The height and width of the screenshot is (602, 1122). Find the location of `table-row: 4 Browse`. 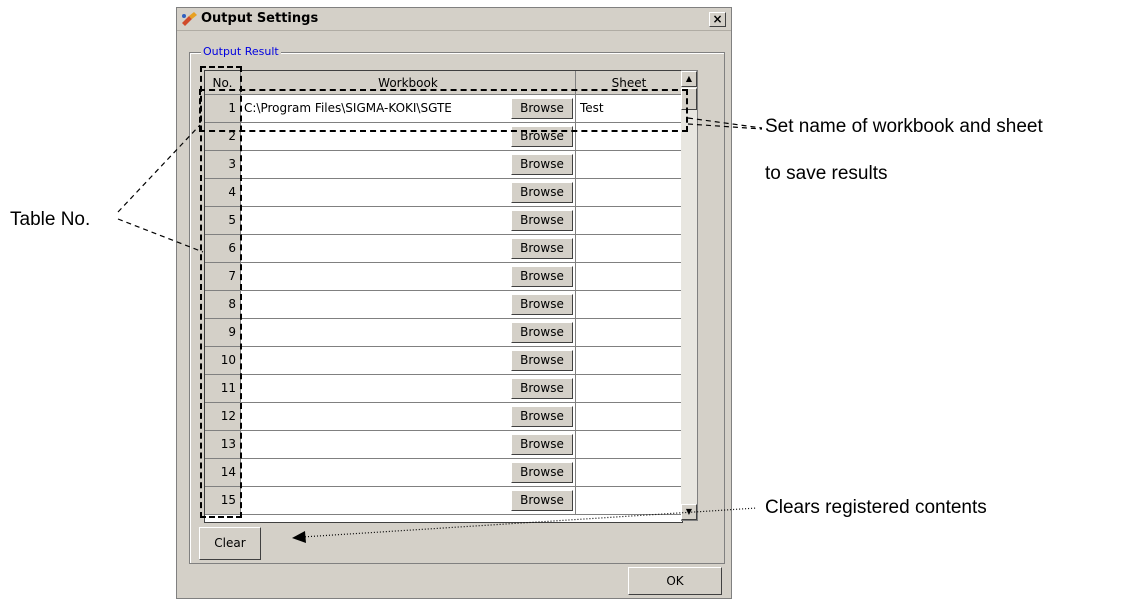

table-row: 4 Browse is located at coordinates (443, 193).